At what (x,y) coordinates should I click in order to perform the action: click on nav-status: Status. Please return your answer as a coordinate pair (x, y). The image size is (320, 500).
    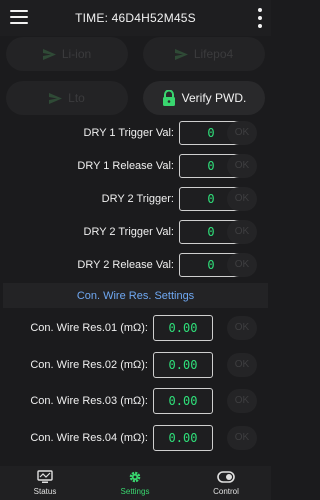
    Looking at the image, I should click on (45, 483).